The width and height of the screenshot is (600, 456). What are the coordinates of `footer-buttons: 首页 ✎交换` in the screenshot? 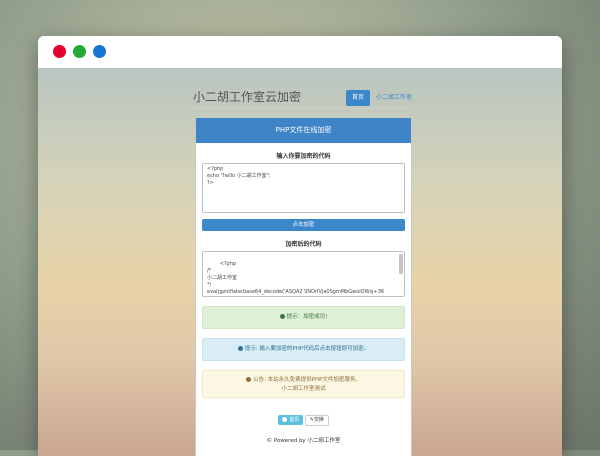 It's located at (303, 420).